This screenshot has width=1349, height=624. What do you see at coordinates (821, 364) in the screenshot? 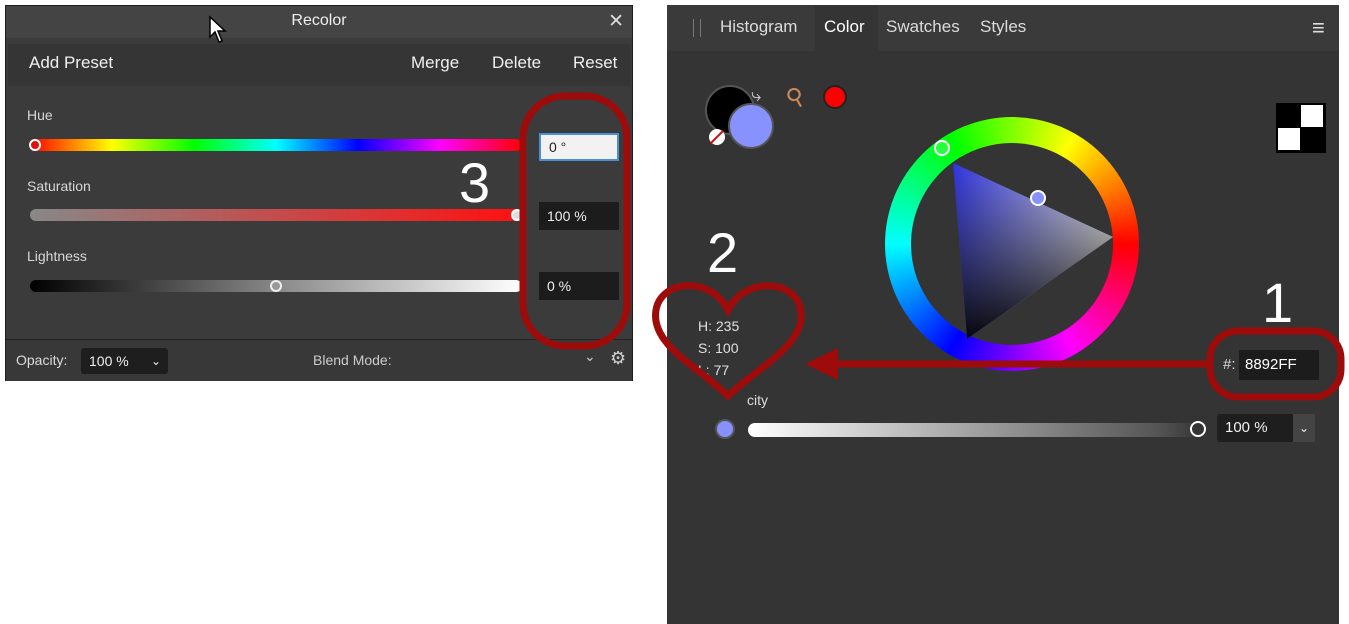
I see `annotation-arrowhead` at bounding box center [821, 364].